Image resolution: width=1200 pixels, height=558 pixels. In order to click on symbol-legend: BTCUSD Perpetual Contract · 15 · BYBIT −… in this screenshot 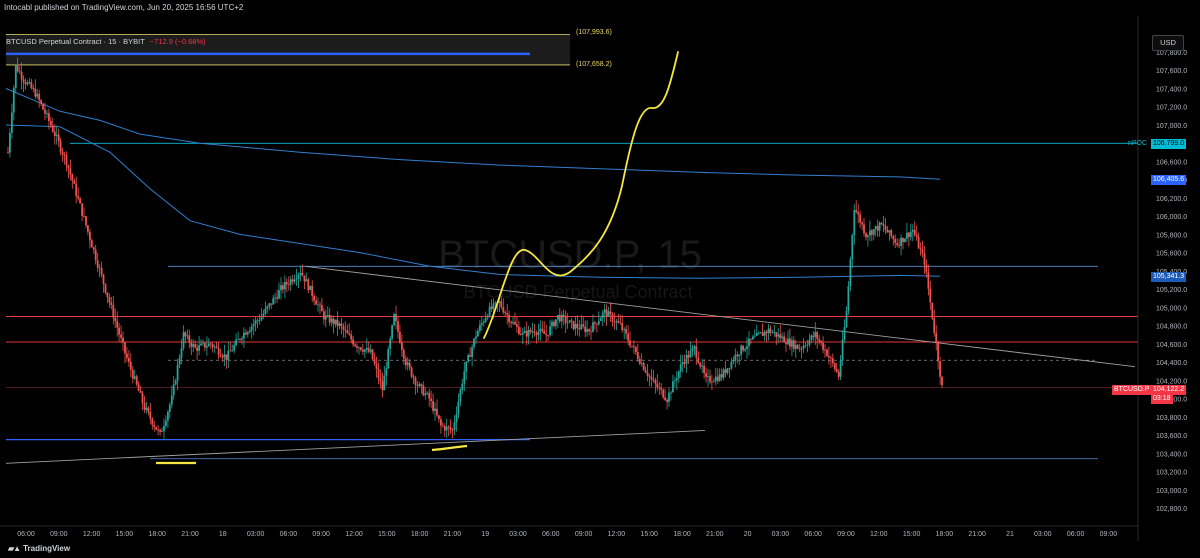, I will do `click(106, 41)`.